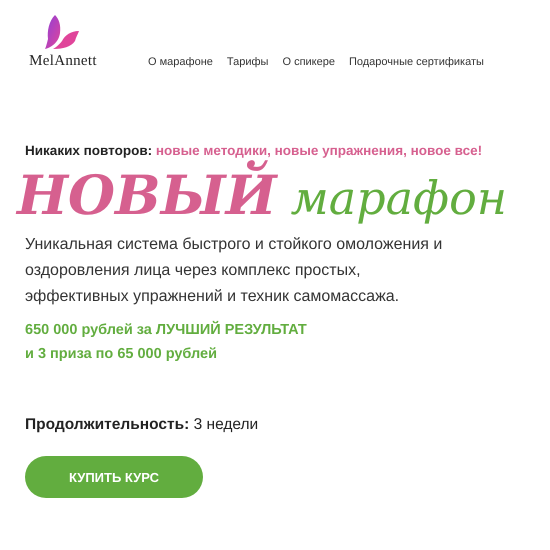  What do you see at coordinates (308, 62) in the screenshot?
I see `nav-link: О спикере` at bounding box center [308, 62].